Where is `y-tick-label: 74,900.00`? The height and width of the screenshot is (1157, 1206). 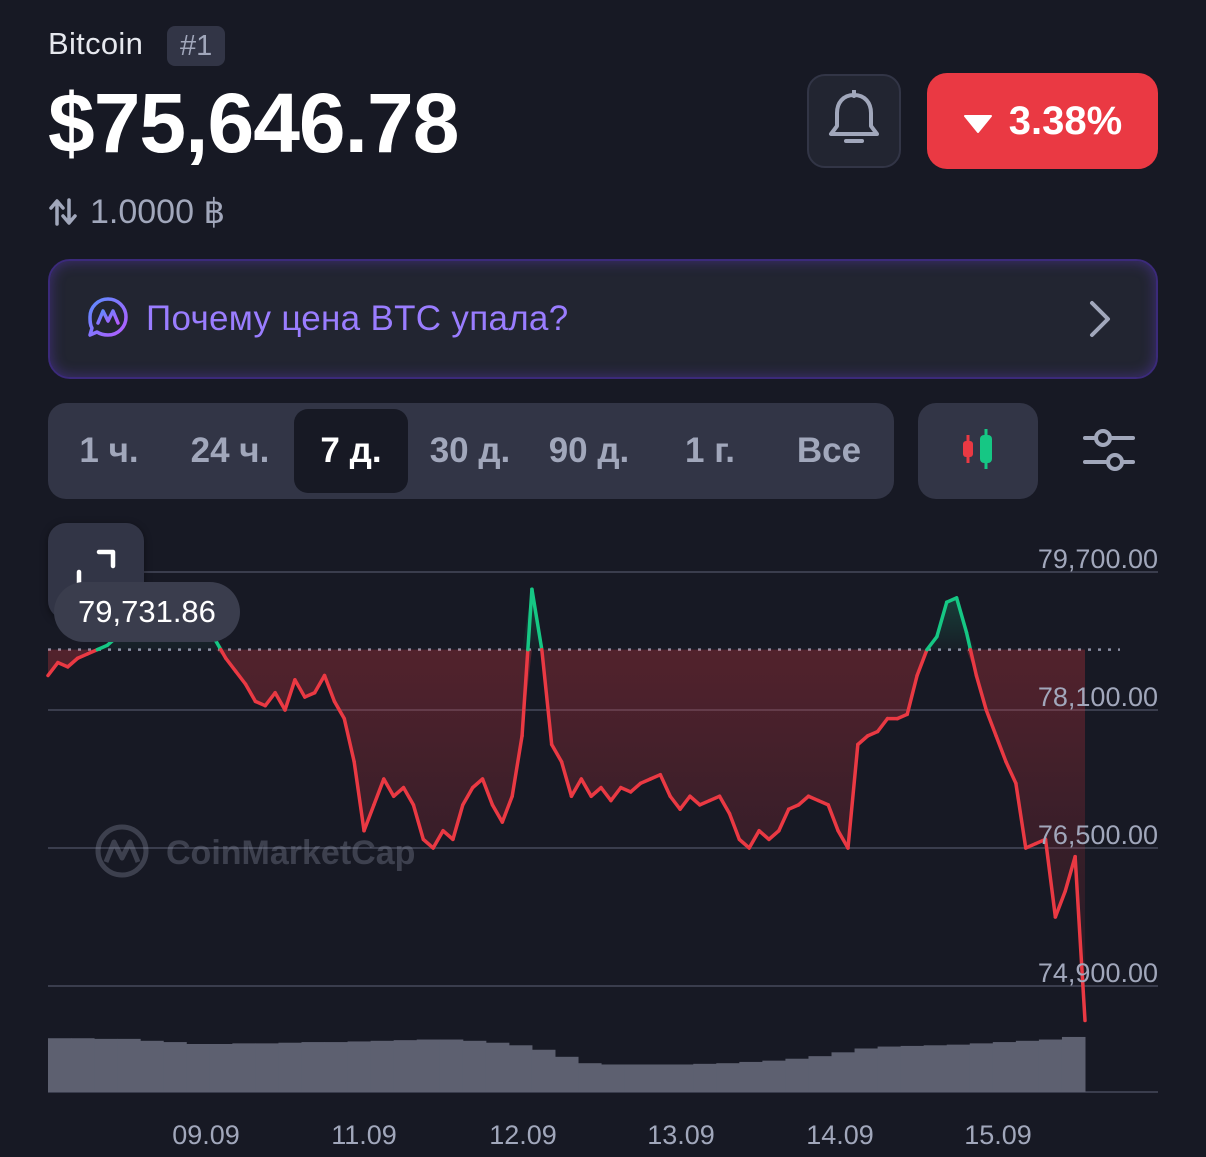 y-tick-label: 74,900.00 is located at coordinates (1098, 973).